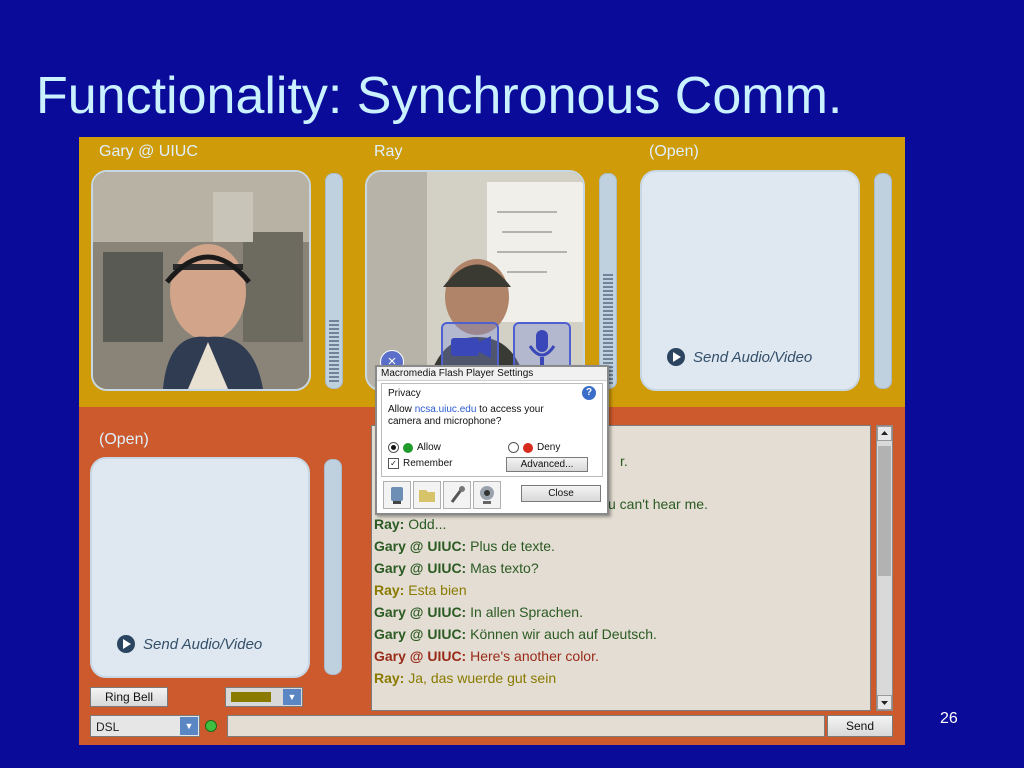 The image size is (1024, 768). I want to click on slot-label-open-1: (Open), so click(674, 151).